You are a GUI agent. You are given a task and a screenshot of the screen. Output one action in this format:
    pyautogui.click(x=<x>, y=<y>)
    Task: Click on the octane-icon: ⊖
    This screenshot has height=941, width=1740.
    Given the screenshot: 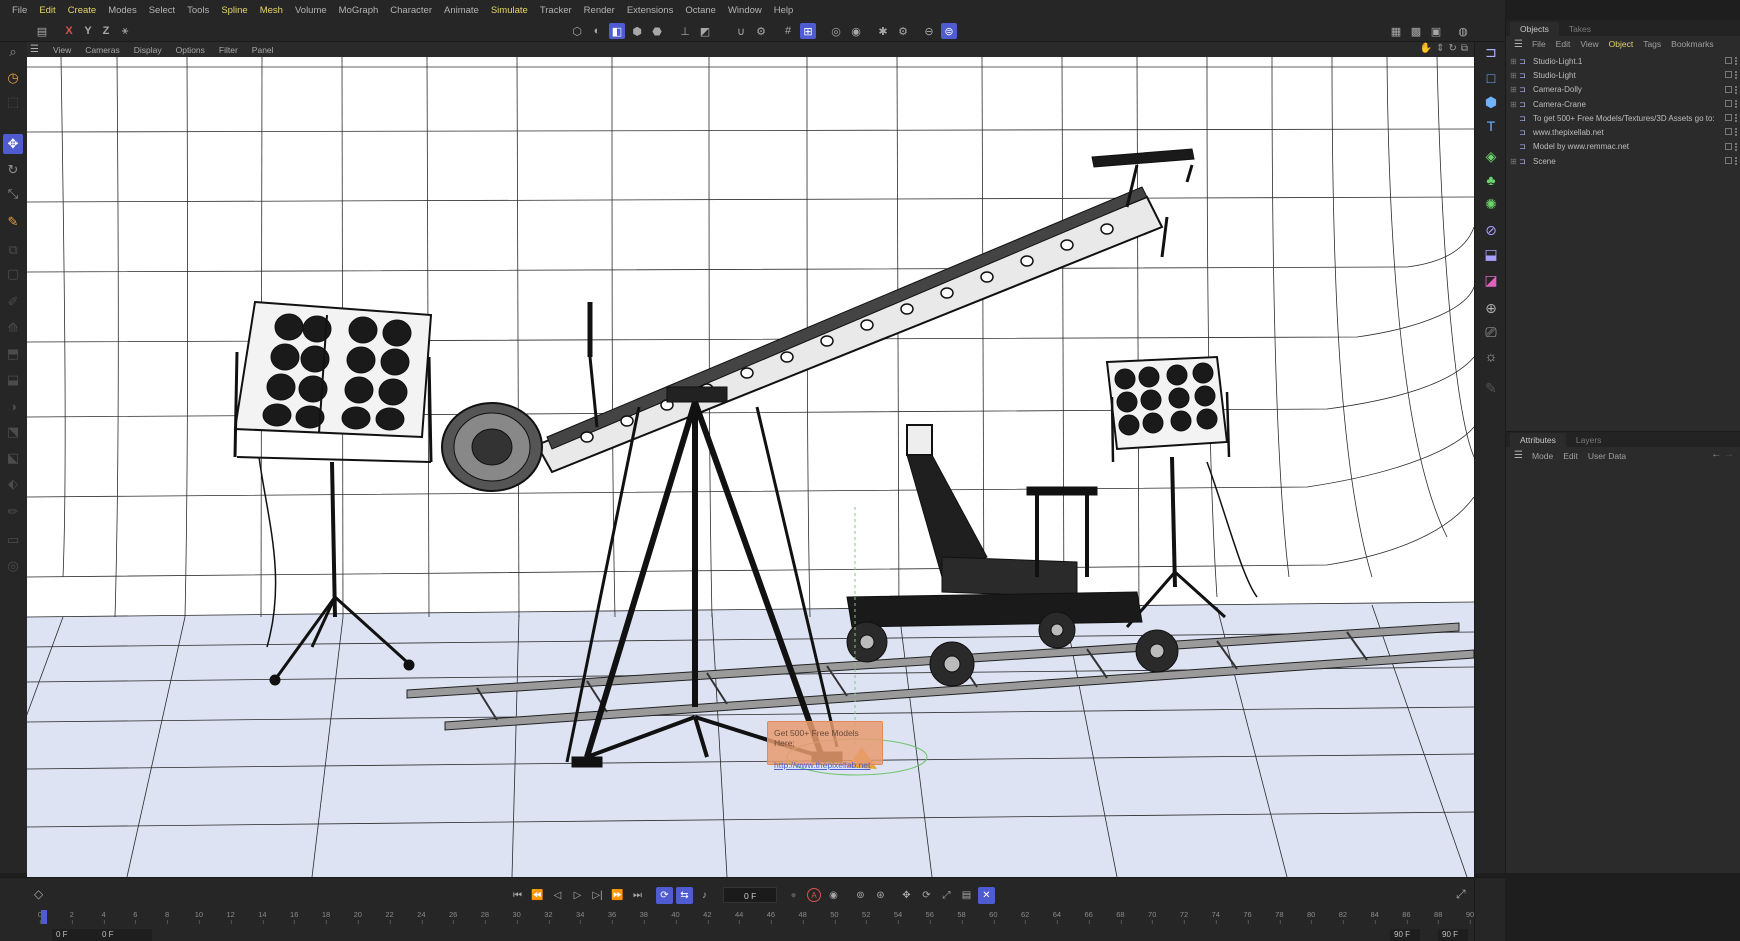 What is the action you would take?
    pyautogui.click(x=929, y=31)
    